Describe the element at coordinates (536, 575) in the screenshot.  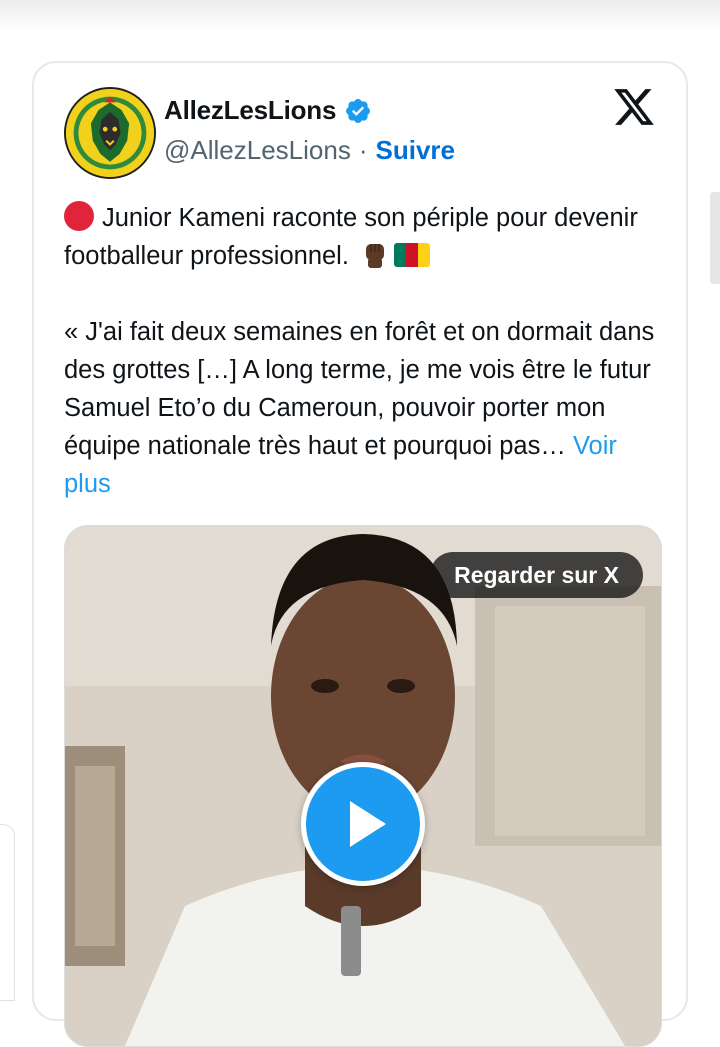
I see `watch-on-x-button: Regarder sur X` at that location.